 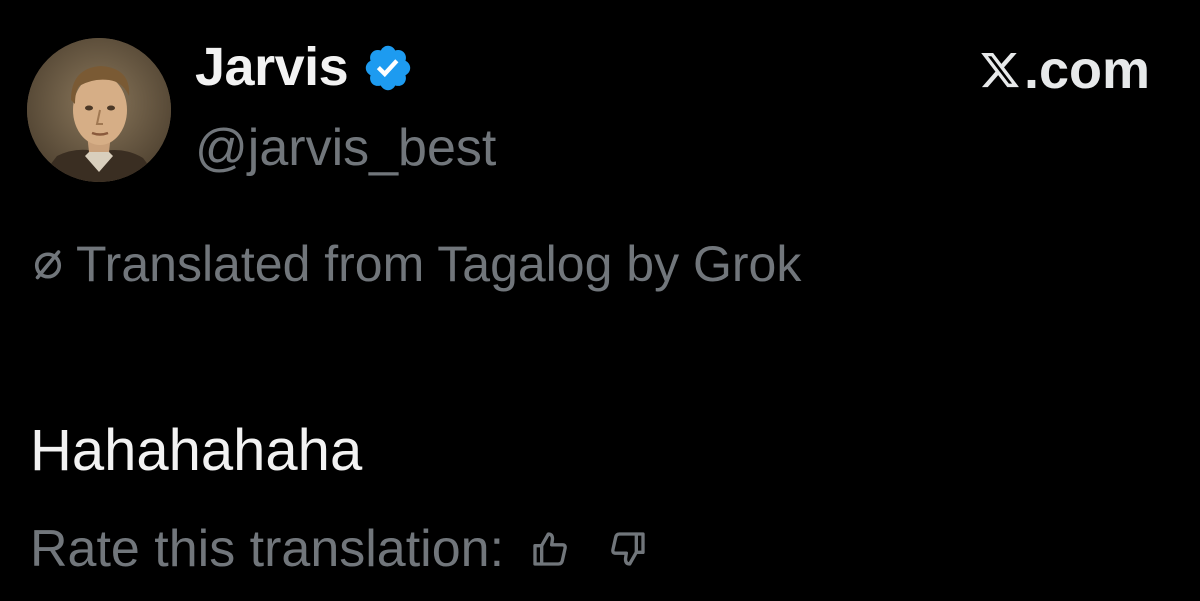 I want to click on thumbs-up-button, so click(x=550, y=549).